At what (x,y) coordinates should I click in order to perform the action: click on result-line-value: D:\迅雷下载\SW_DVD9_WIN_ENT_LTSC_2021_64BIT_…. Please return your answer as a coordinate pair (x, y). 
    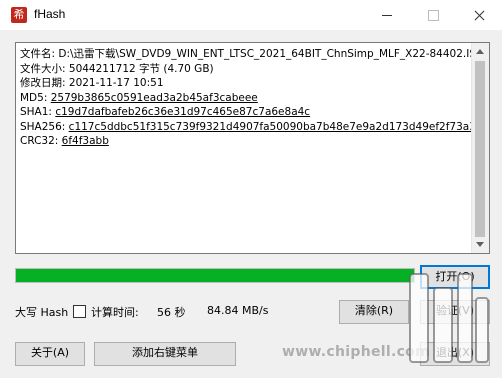
    Looking at the image, I should click on (271, 54).